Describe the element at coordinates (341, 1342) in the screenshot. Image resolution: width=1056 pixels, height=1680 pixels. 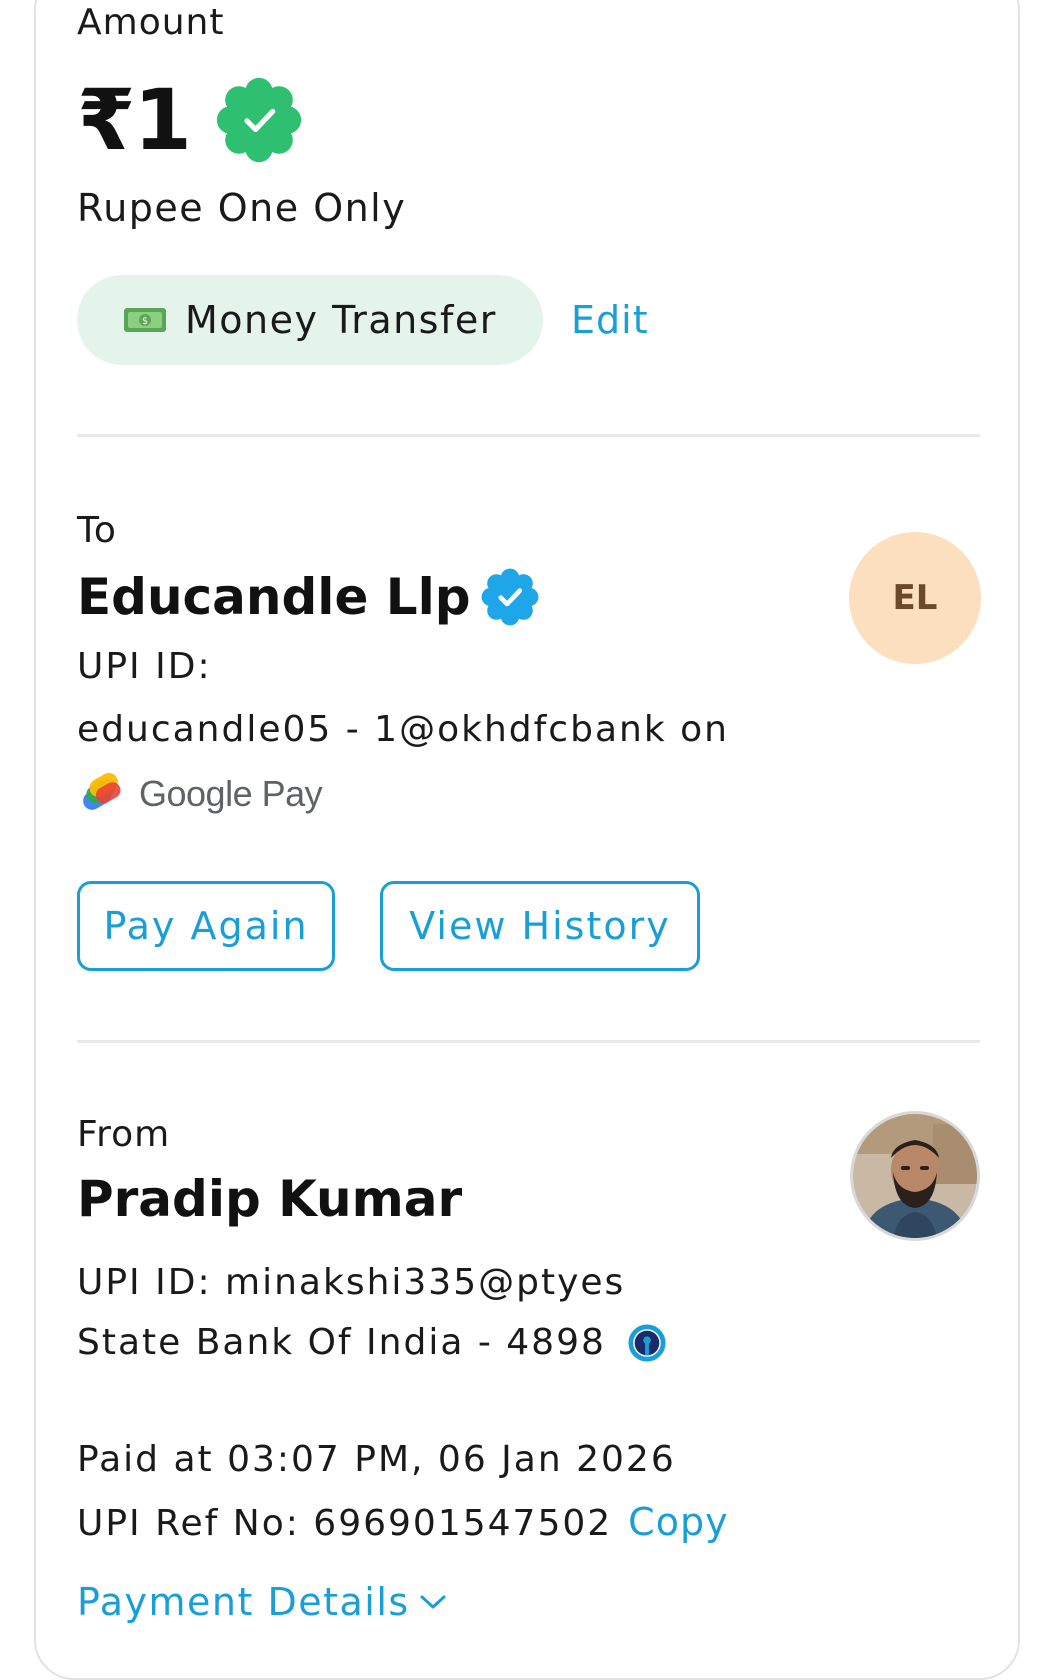
I see `payer-bank: State Bank Of India - 4898` at that location.